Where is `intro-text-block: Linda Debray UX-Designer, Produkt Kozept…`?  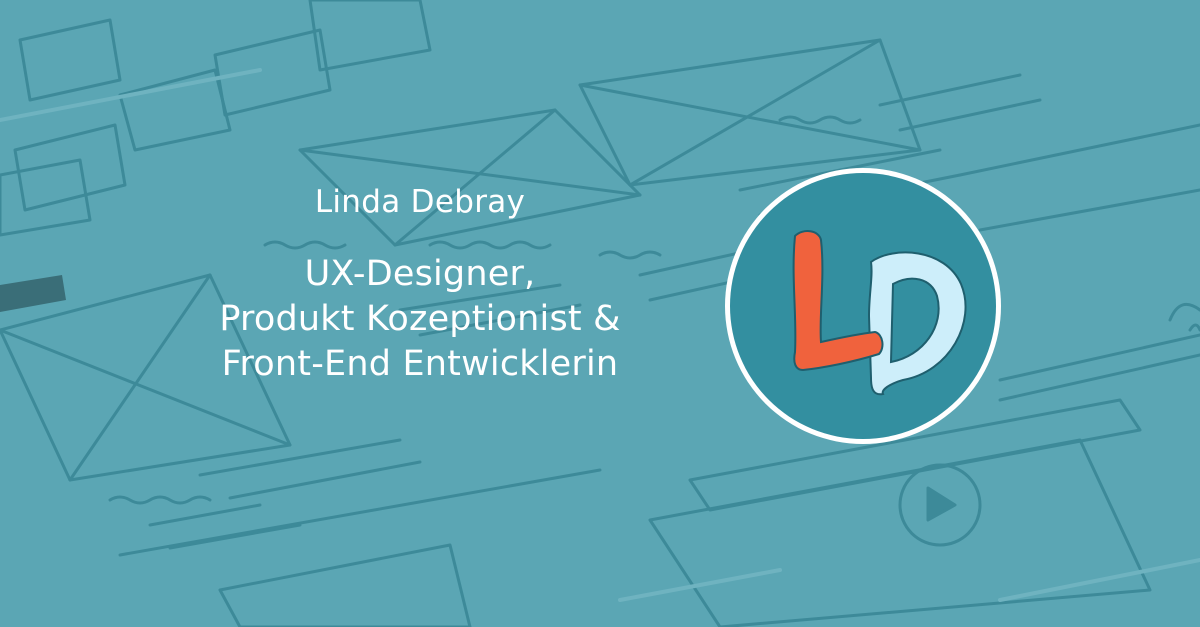 intro-text-block: Linda Debray UX-Designer, Produkt Kozept… is located at coordinates (420, 284).